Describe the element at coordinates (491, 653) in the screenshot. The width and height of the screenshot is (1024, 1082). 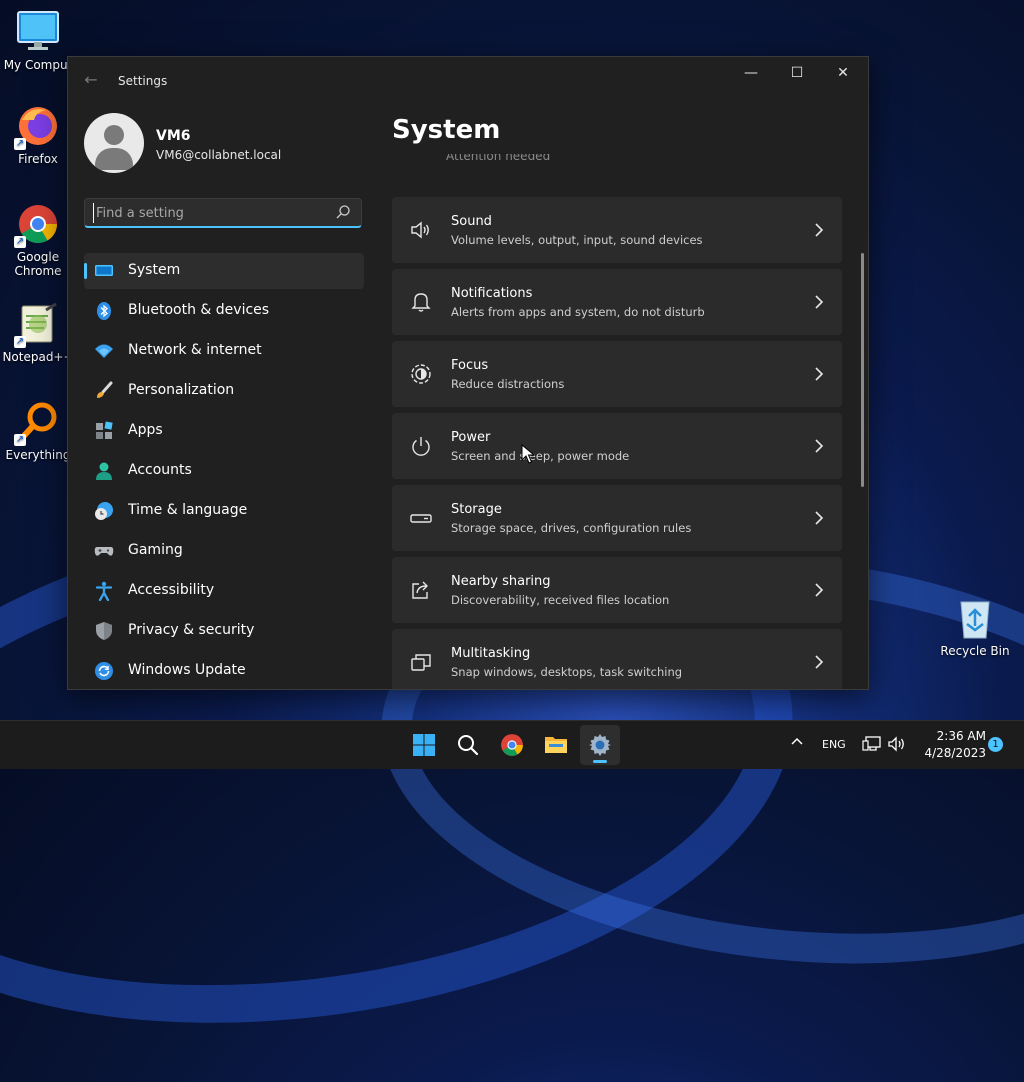
I see `card-title: Multitasking` at that location.